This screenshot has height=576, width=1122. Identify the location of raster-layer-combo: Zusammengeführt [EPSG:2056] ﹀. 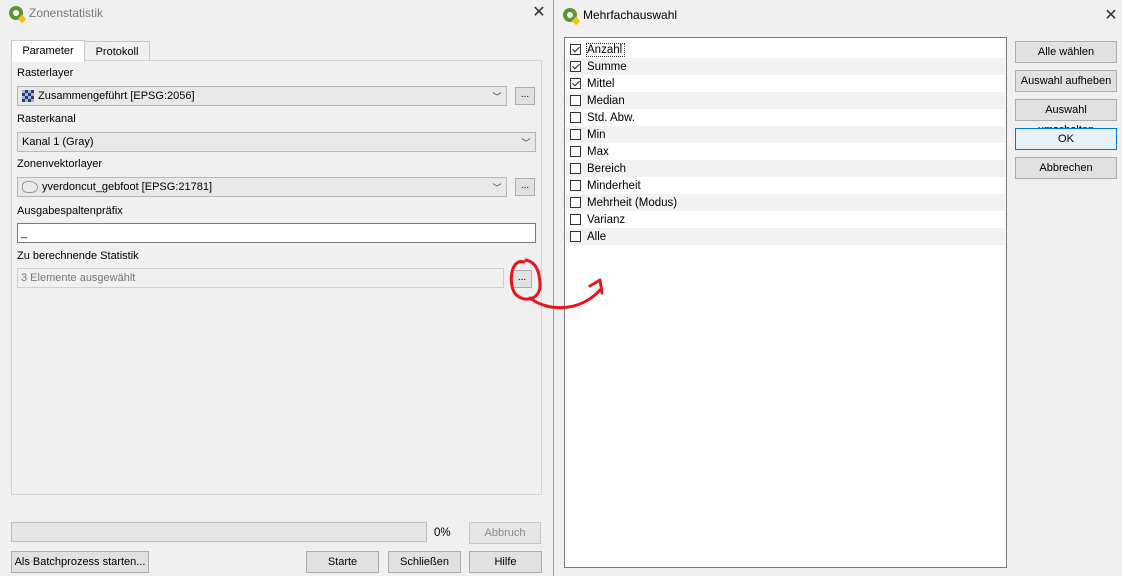
(262, 96).